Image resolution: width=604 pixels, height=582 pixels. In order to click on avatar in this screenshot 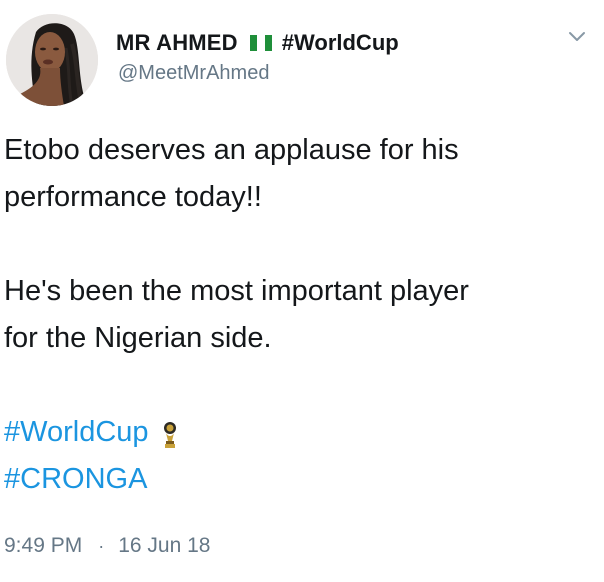, I will do `click(52, 60)`.